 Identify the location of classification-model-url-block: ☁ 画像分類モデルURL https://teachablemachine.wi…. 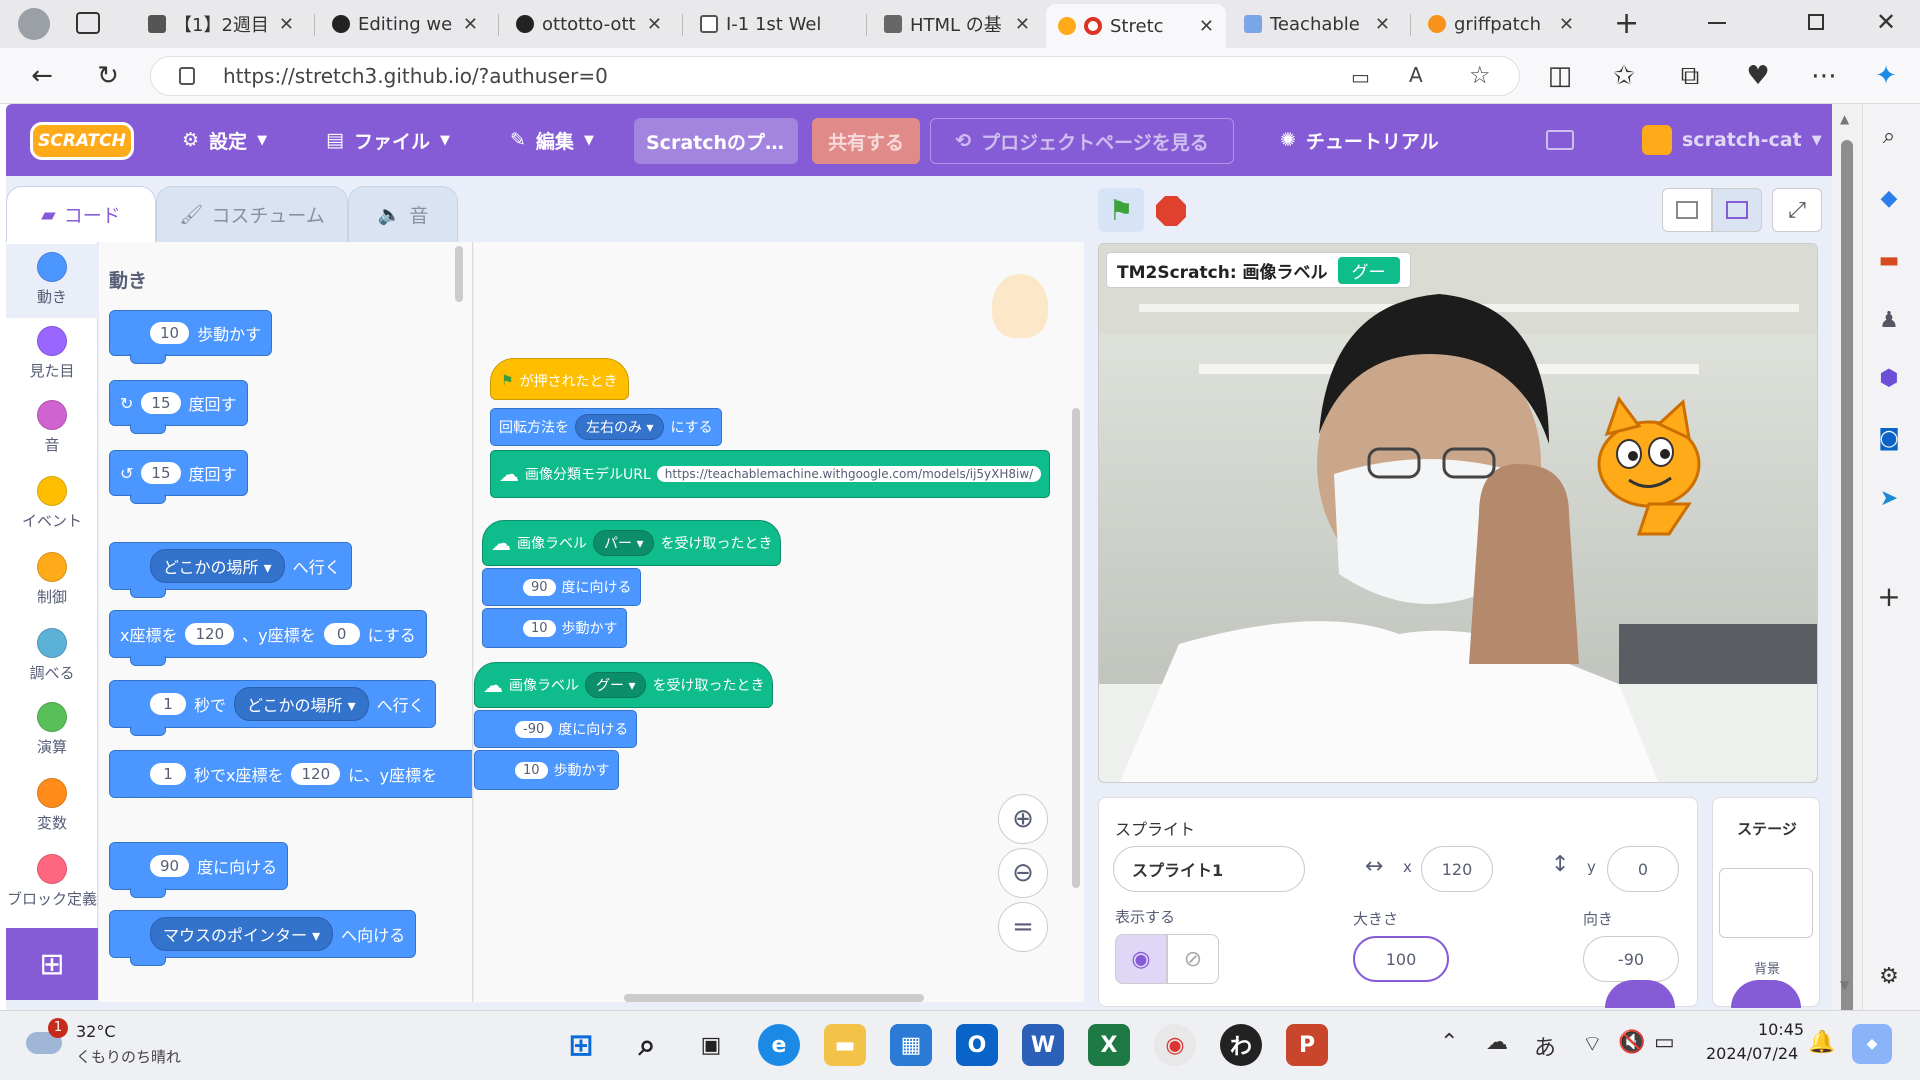
(770, 474).